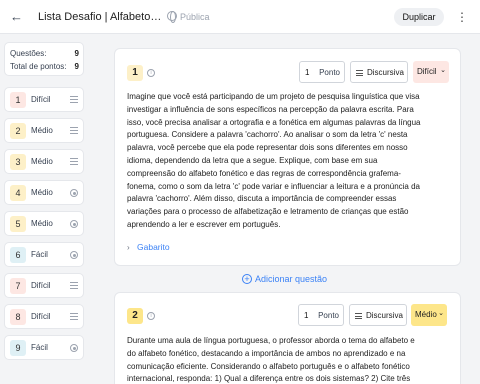  I want to click on visibility-label: Pública, so click(195, 17).